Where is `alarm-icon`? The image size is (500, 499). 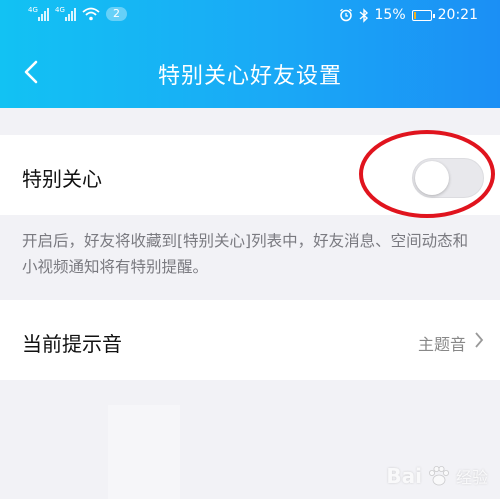
alarm-icon is located at coordinates (345, 15).